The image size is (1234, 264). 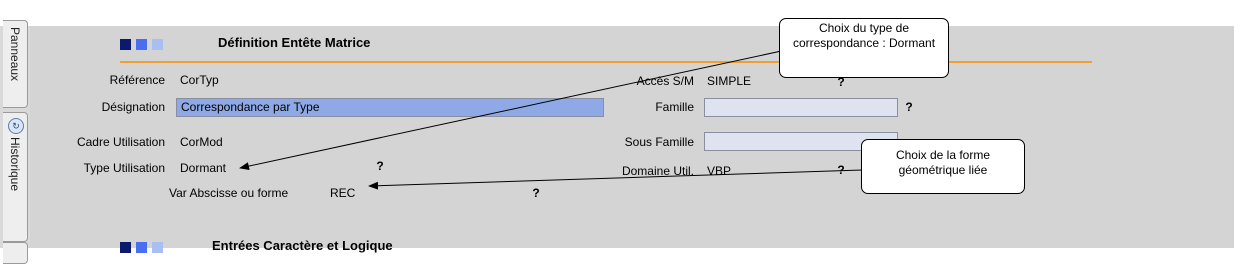 What do you see at coordinates (943, 166) in the screenshot?
I see `callout-forme: Choix de la forme géométrique liée` at bounding box center [943, 166].